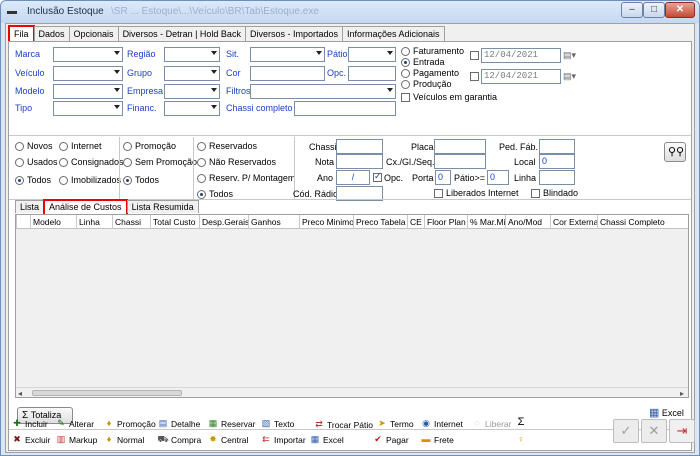 Image resolution: width=700 pixels, height=456 pixels. I want to click on column-header: Linha, so click(94, 222).